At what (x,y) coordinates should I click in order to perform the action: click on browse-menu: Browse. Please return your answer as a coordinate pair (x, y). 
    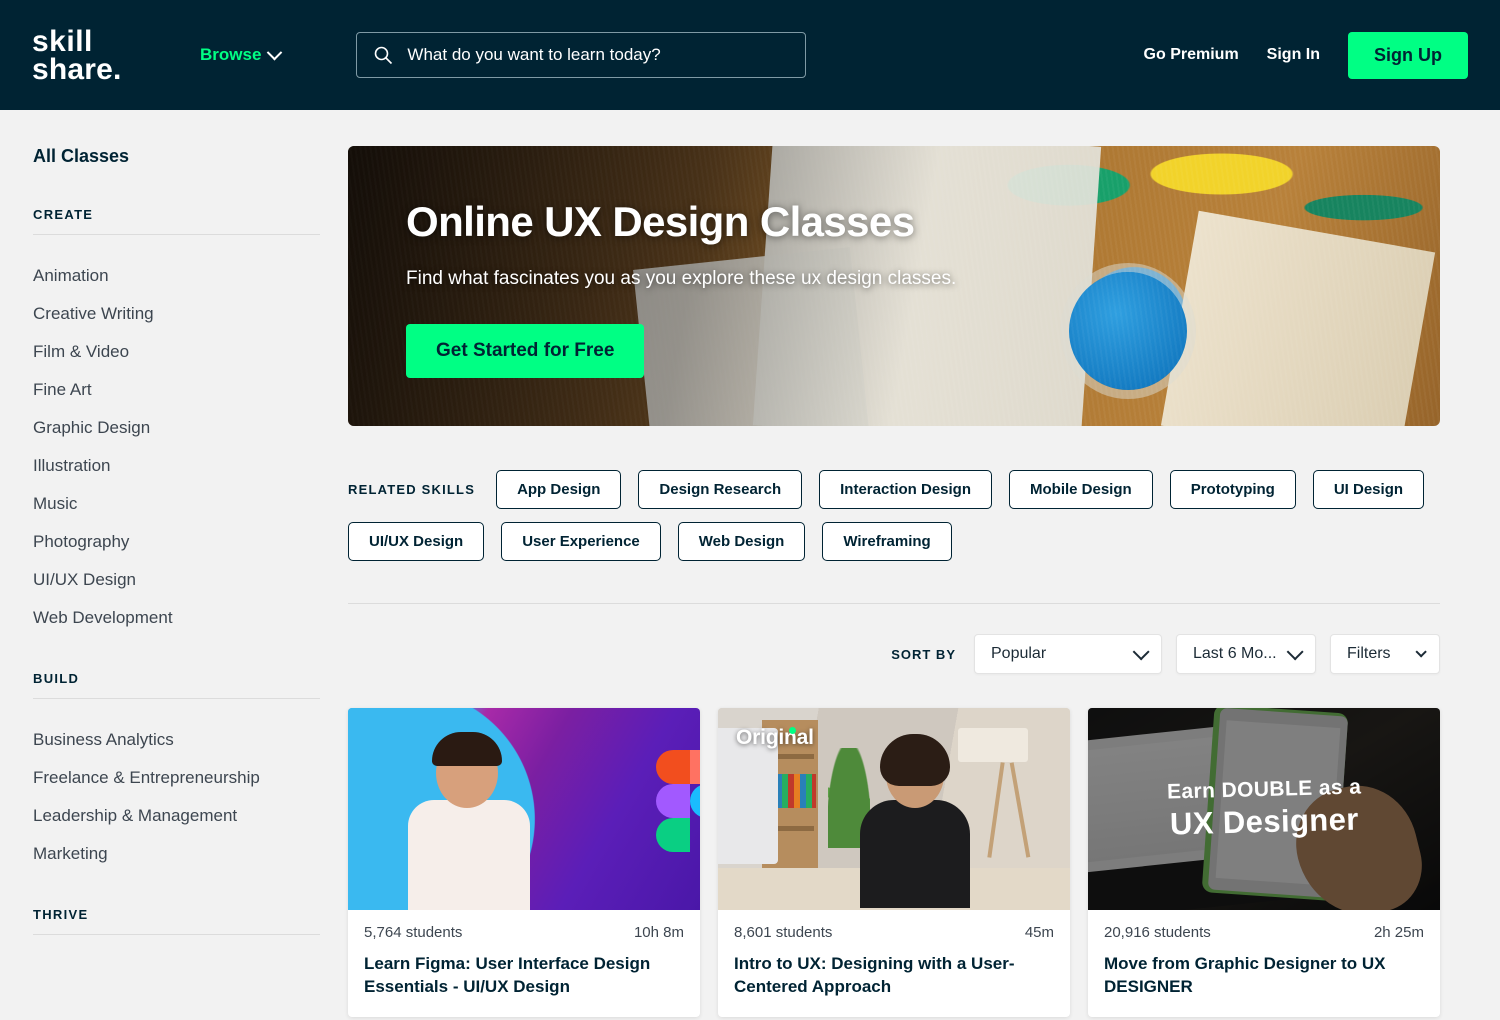
    Looking at the image, I should click on (241, 54).